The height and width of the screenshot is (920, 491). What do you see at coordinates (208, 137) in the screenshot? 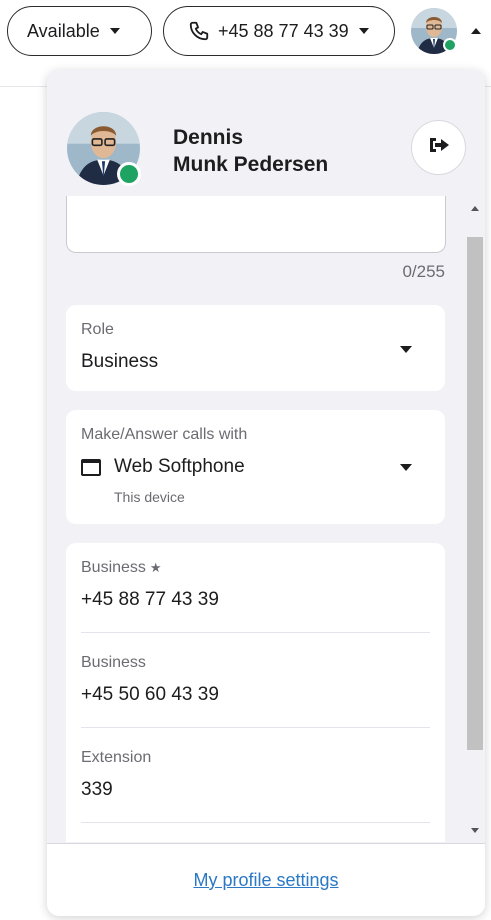
I see `profile-first-name: Dennis` at bounding box center [208, 137].